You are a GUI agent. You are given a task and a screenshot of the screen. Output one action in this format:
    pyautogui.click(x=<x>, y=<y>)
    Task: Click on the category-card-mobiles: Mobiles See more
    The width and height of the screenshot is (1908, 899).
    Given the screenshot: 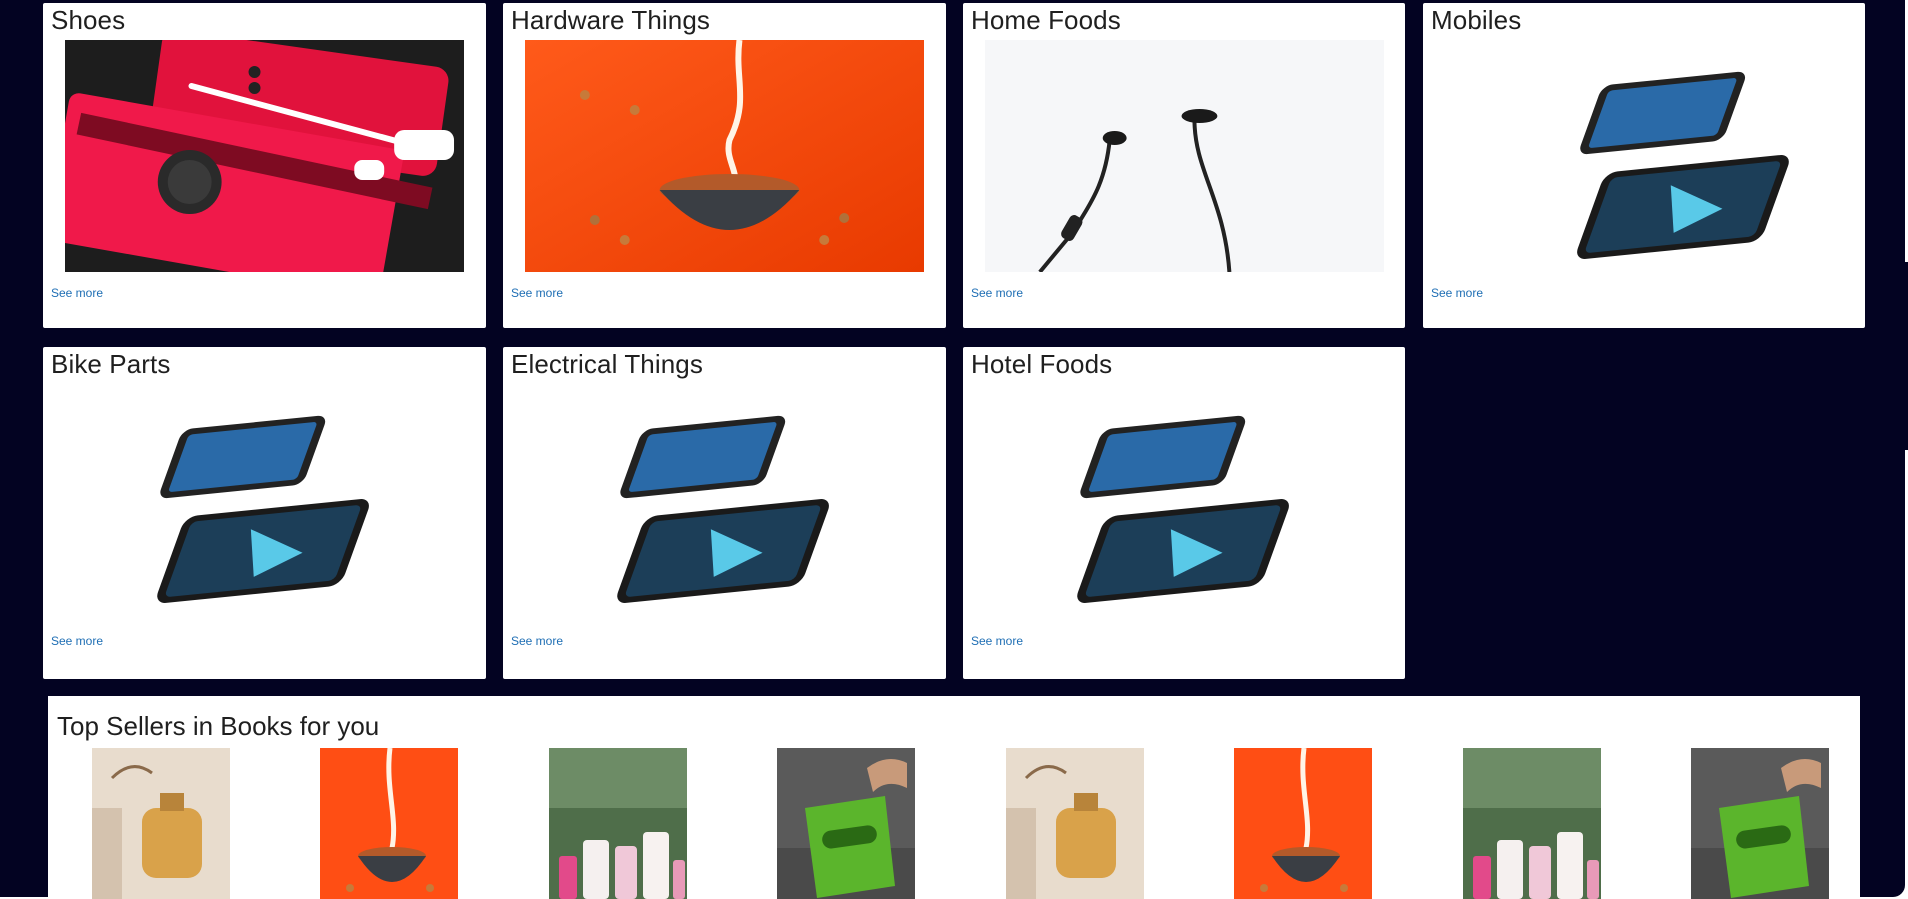 What is the action you would take?
    pyautogui.click(x=1644, y=165)
    